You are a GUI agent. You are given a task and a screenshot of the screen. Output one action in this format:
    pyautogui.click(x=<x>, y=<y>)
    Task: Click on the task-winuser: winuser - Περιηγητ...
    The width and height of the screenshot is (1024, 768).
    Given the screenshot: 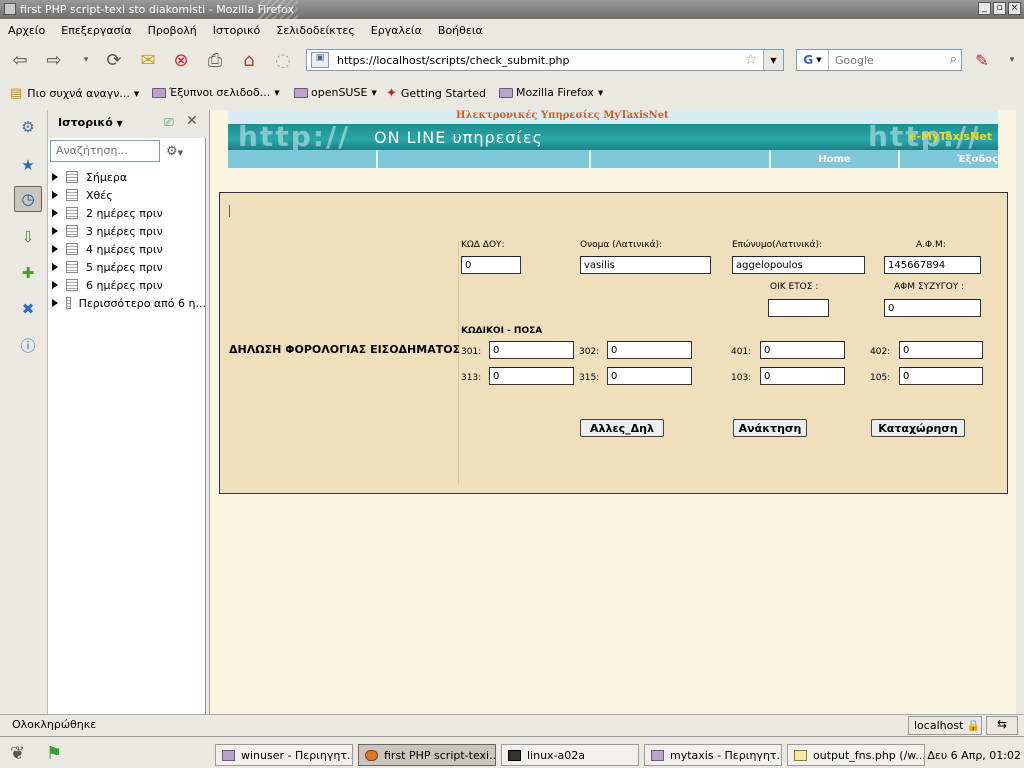 What is the action you would take?
    pyautogui.click(x=284, y=755)
    